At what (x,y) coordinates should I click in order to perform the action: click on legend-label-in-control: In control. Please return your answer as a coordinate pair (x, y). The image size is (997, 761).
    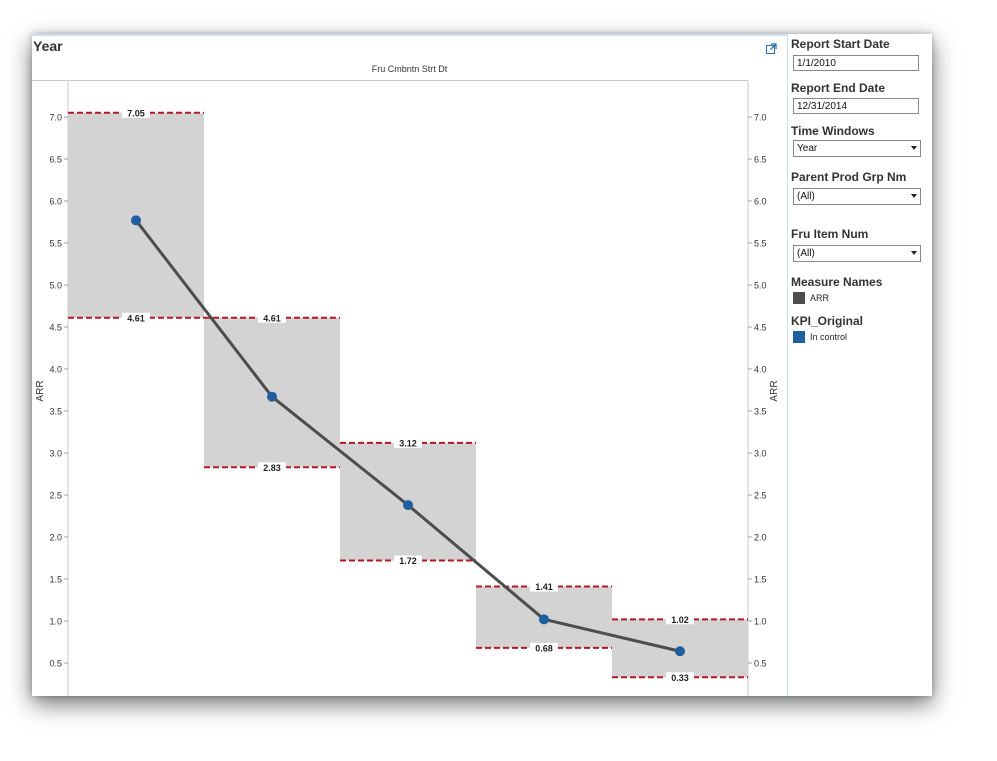
    Looking at the image, I should click on (829, 337).